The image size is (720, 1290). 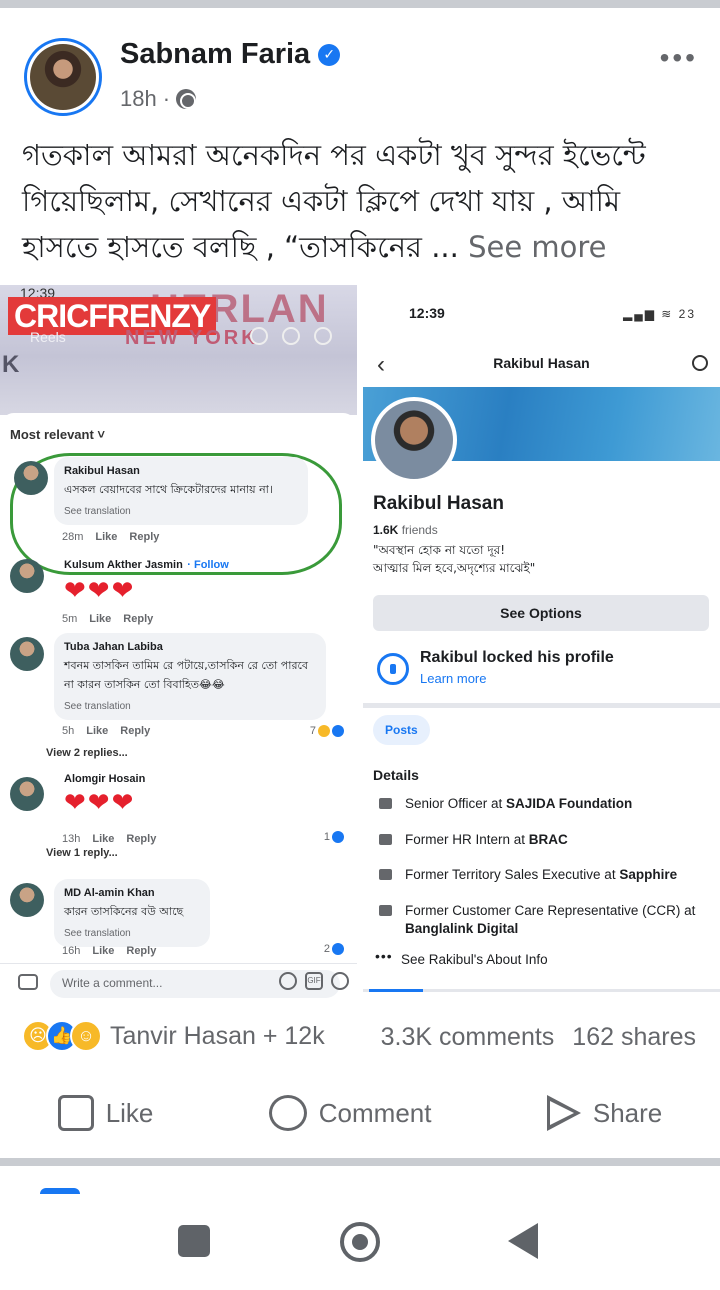 What do you see at coordinates (627, 1112) in the screenshot?
I see `share-label: Share` at bounding box center [627, 1112].